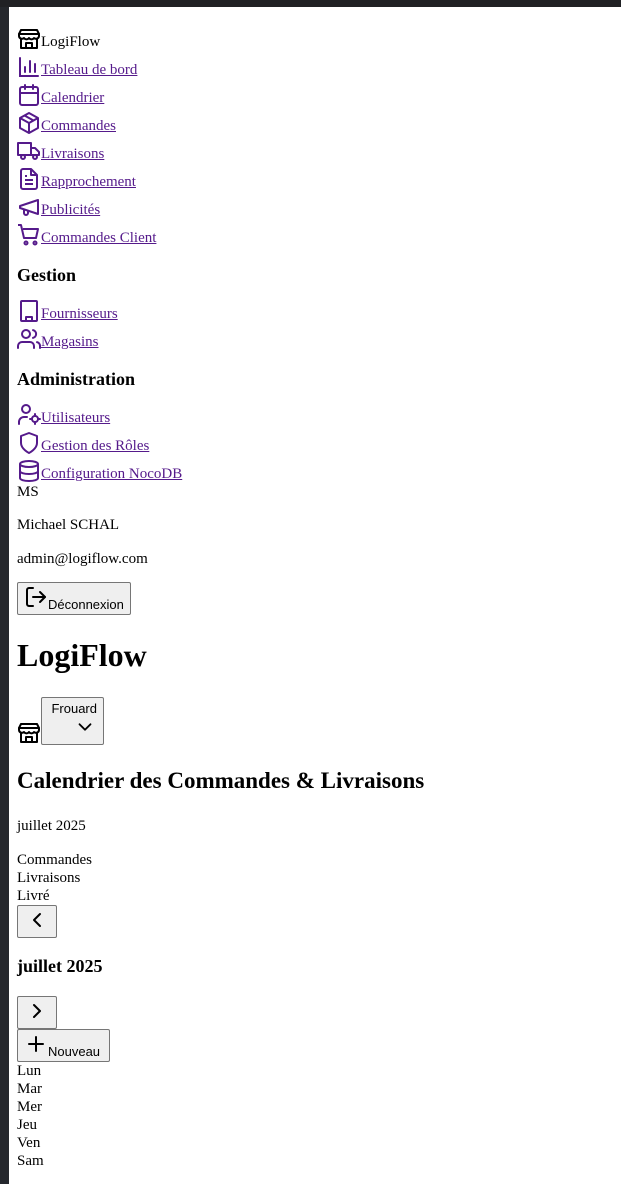 This screenshot has height=1184, width=621. Describe the element at coordinates (29, 1071) in the screenshot. I see `weekday-mon: Lun` at that location.